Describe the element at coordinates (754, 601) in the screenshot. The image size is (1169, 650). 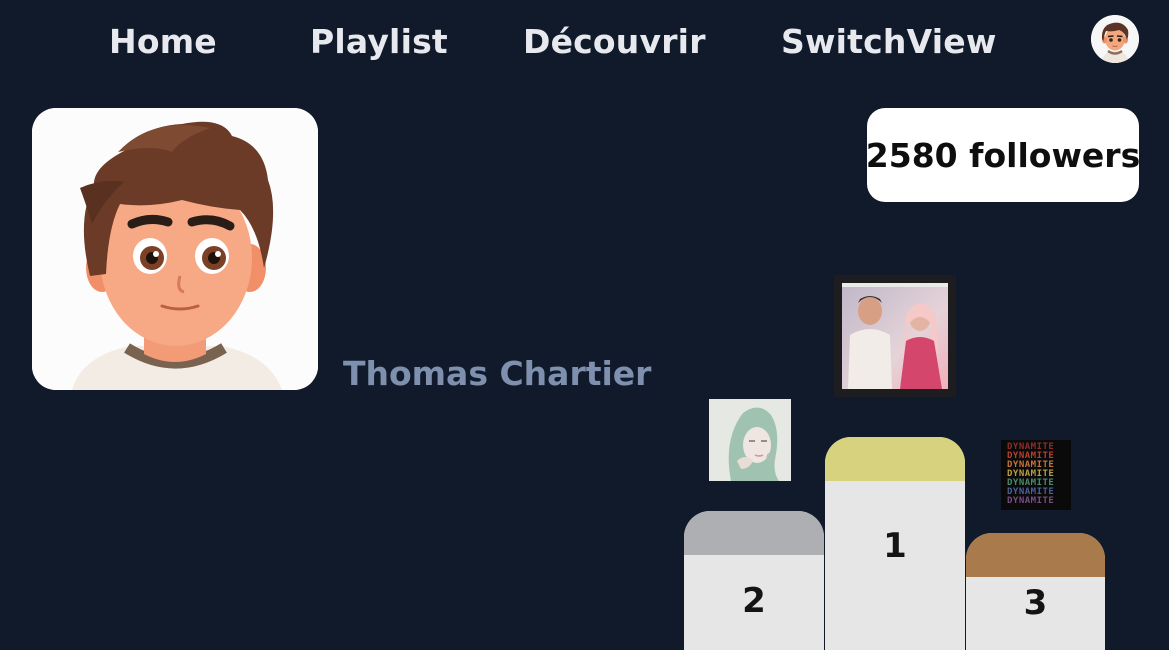
I see `podium-rank-label: 2` at that location.